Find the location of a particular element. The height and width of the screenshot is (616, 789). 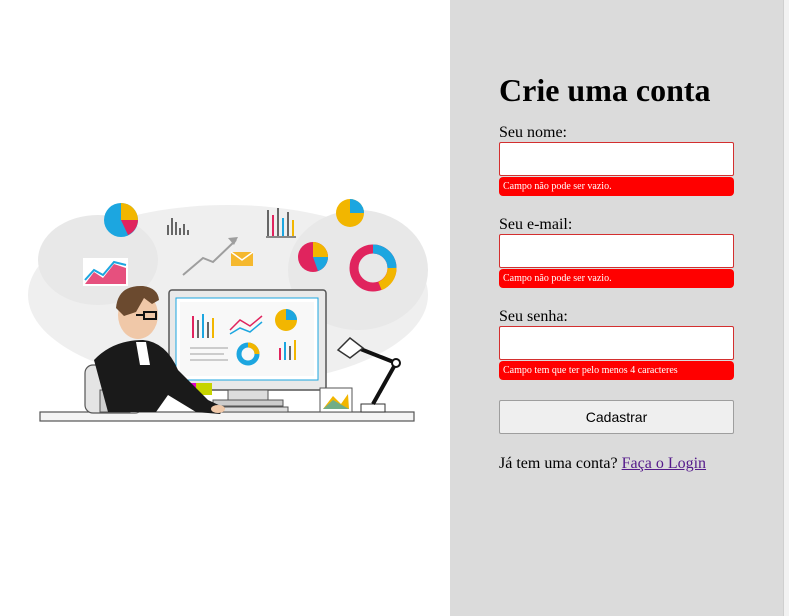

login-prompt-line: Já tem uma conta? Faça o Login is located at coordinates (616, 464).